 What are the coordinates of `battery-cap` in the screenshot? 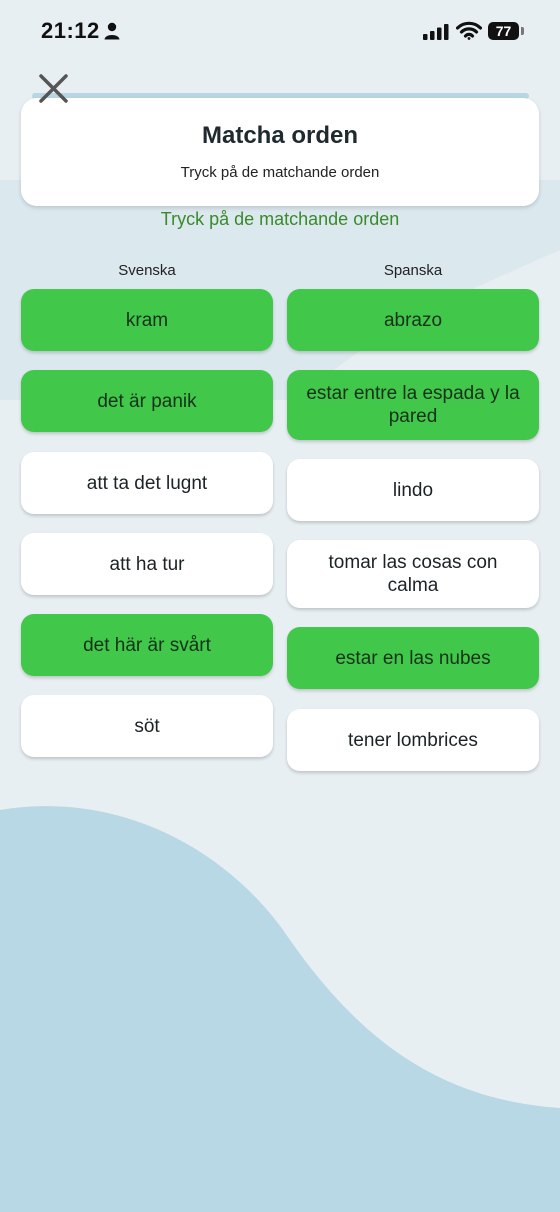 It's located at (522, 31).